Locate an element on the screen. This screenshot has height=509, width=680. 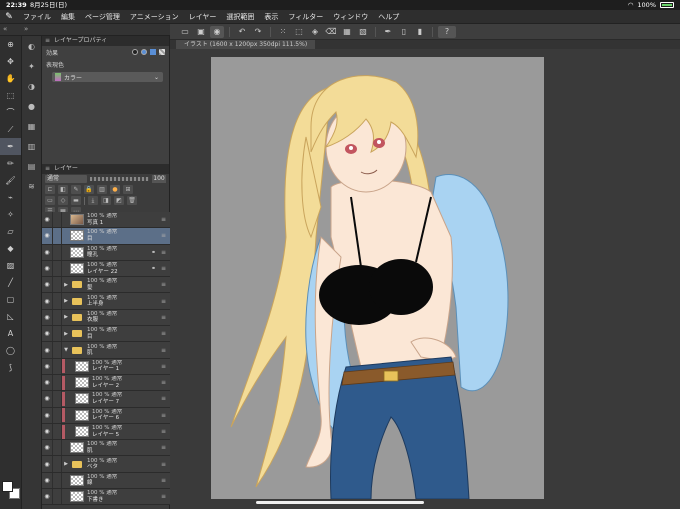
selection-icon: ⬚ is located at coordinates (10, 95).